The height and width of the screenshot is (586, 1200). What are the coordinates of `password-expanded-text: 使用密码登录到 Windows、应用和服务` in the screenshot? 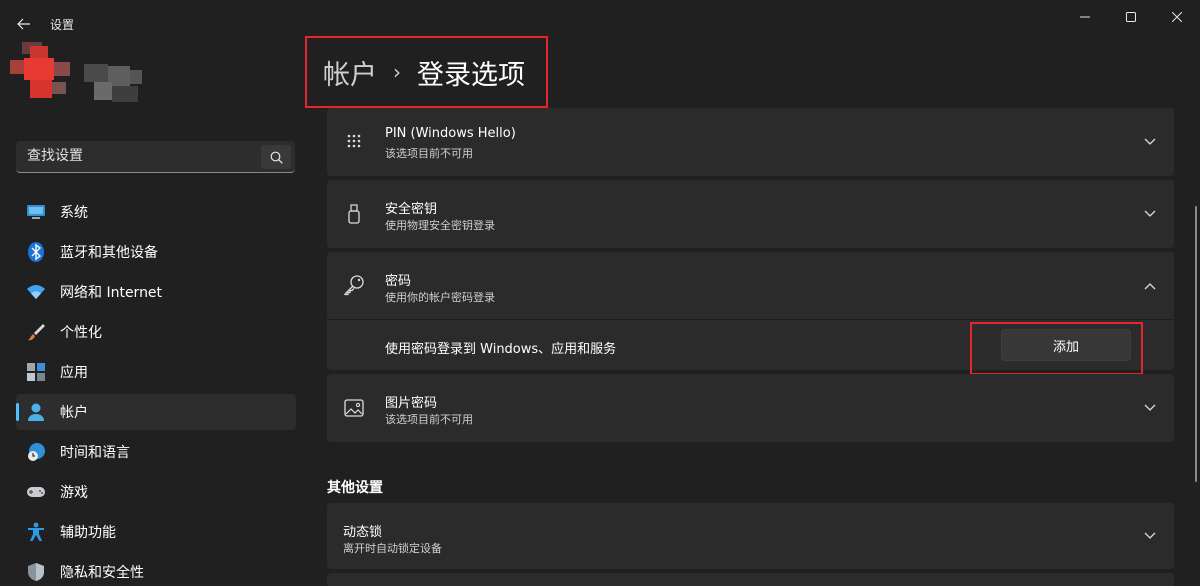 It's located at (501, 349).